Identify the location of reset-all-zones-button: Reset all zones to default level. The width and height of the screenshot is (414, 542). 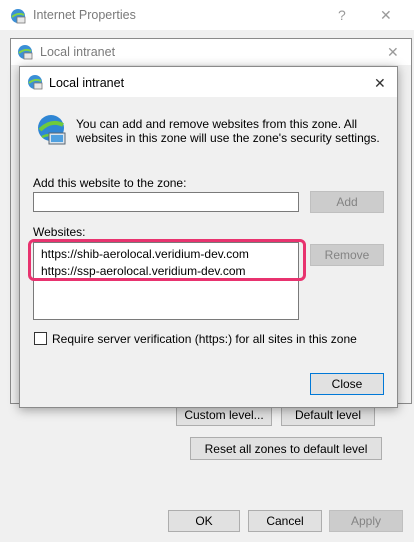
(286, 448).